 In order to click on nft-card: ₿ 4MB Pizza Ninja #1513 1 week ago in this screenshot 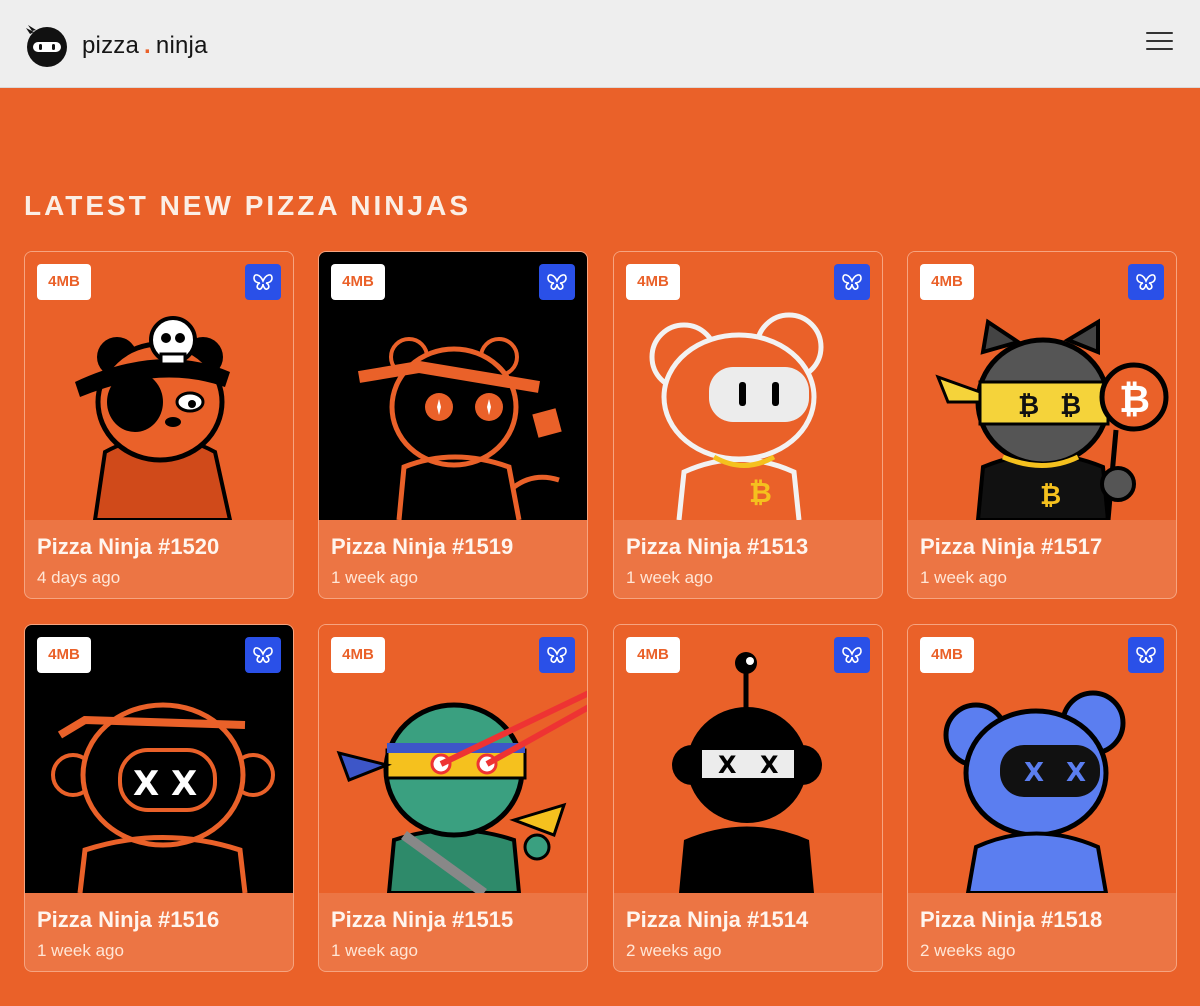, I will do `click(748, 425)`.